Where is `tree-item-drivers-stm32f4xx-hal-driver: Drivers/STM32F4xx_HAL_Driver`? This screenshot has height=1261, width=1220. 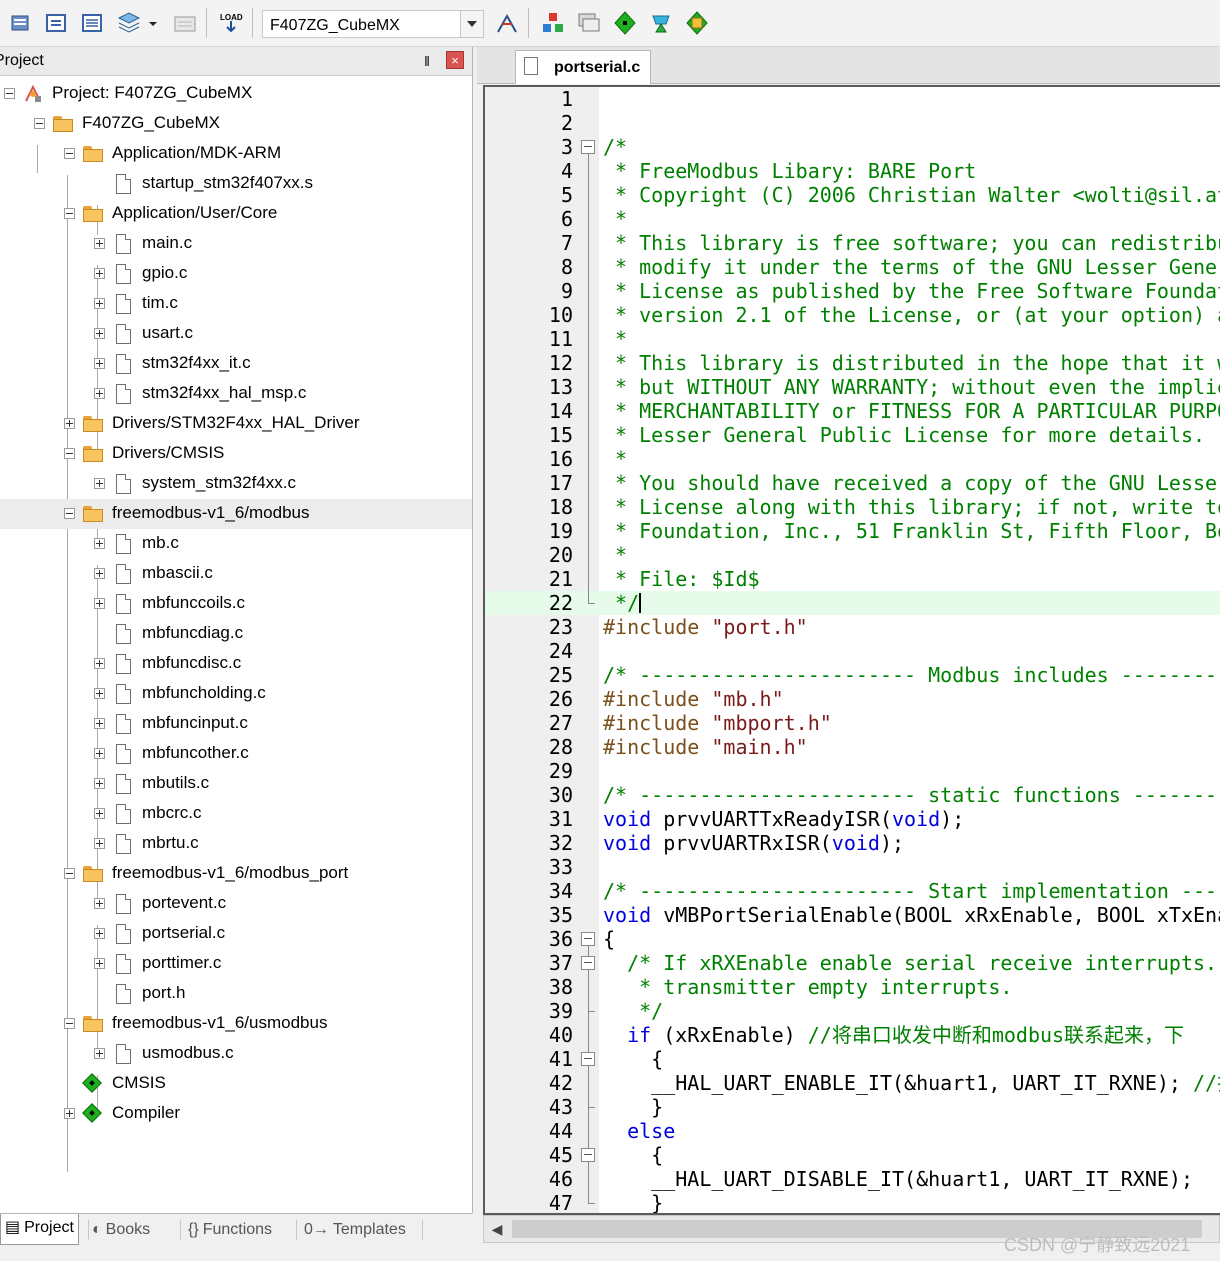
tree-item-drivers-stm32f4xx-hal-driver: Drivers/STM32F4xx_HAL_Driver is located at coordinates (236, 424).